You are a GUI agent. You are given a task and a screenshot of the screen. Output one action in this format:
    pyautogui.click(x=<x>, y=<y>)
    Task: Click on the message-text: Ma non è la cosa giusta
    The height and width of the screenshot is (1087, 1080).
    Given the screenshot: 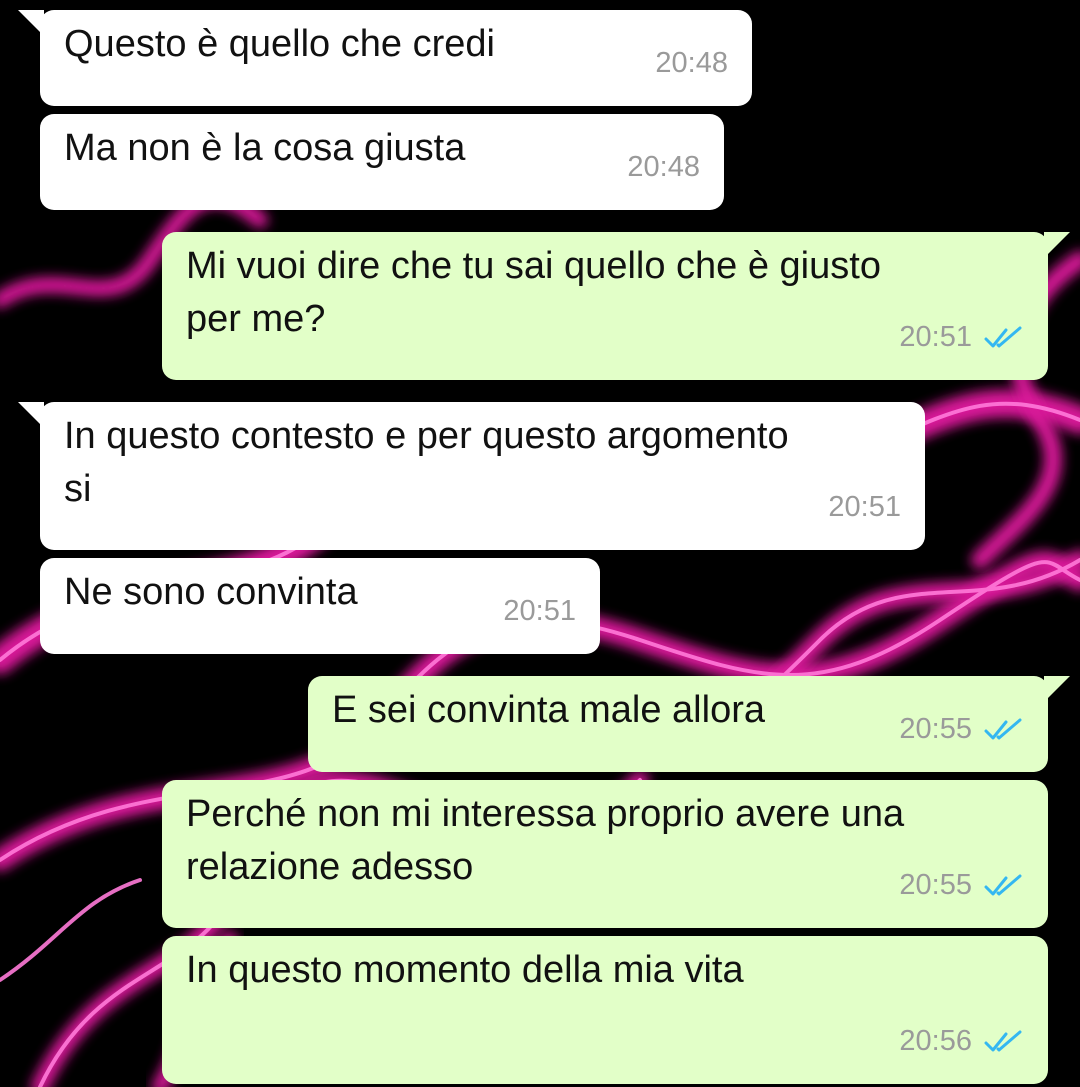 What is the action you would take?
    pyautogui.click(x=265, y=148)
    